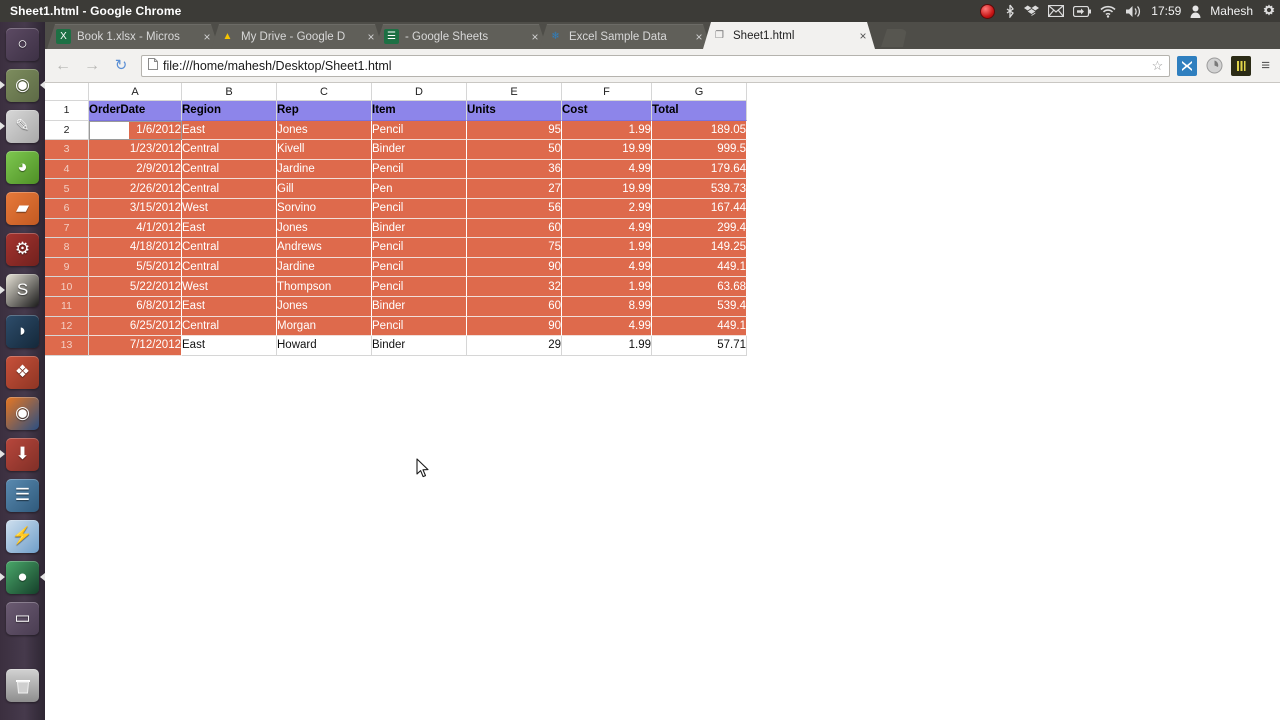 Image resolution: width=1280 pixels, height=720 pixels. Describe the element at coordinates (135, 326) in the screenshot. I see `cell-A12: 6/25/2012` at that location.